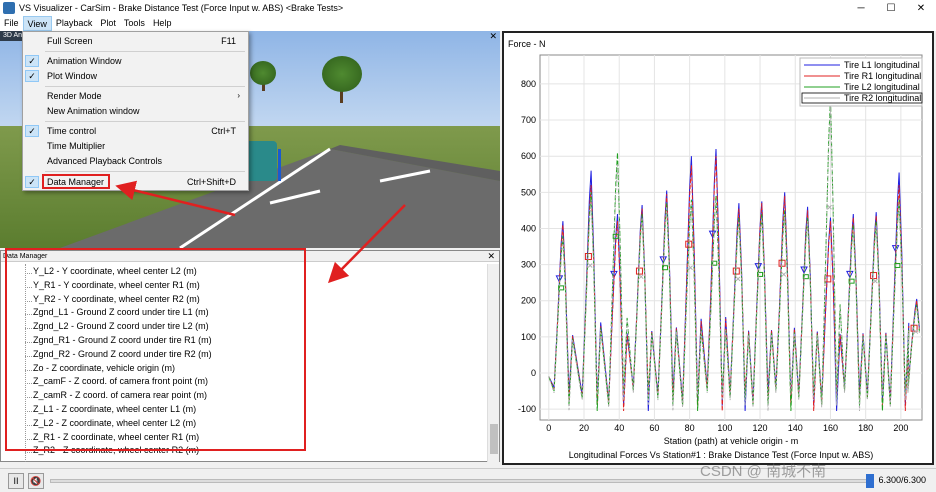 This screenshot has height=492, width=936. Describe the element at coordinates (528, 192) in the screenshot. I see `y-tick-label: 500` at that location.